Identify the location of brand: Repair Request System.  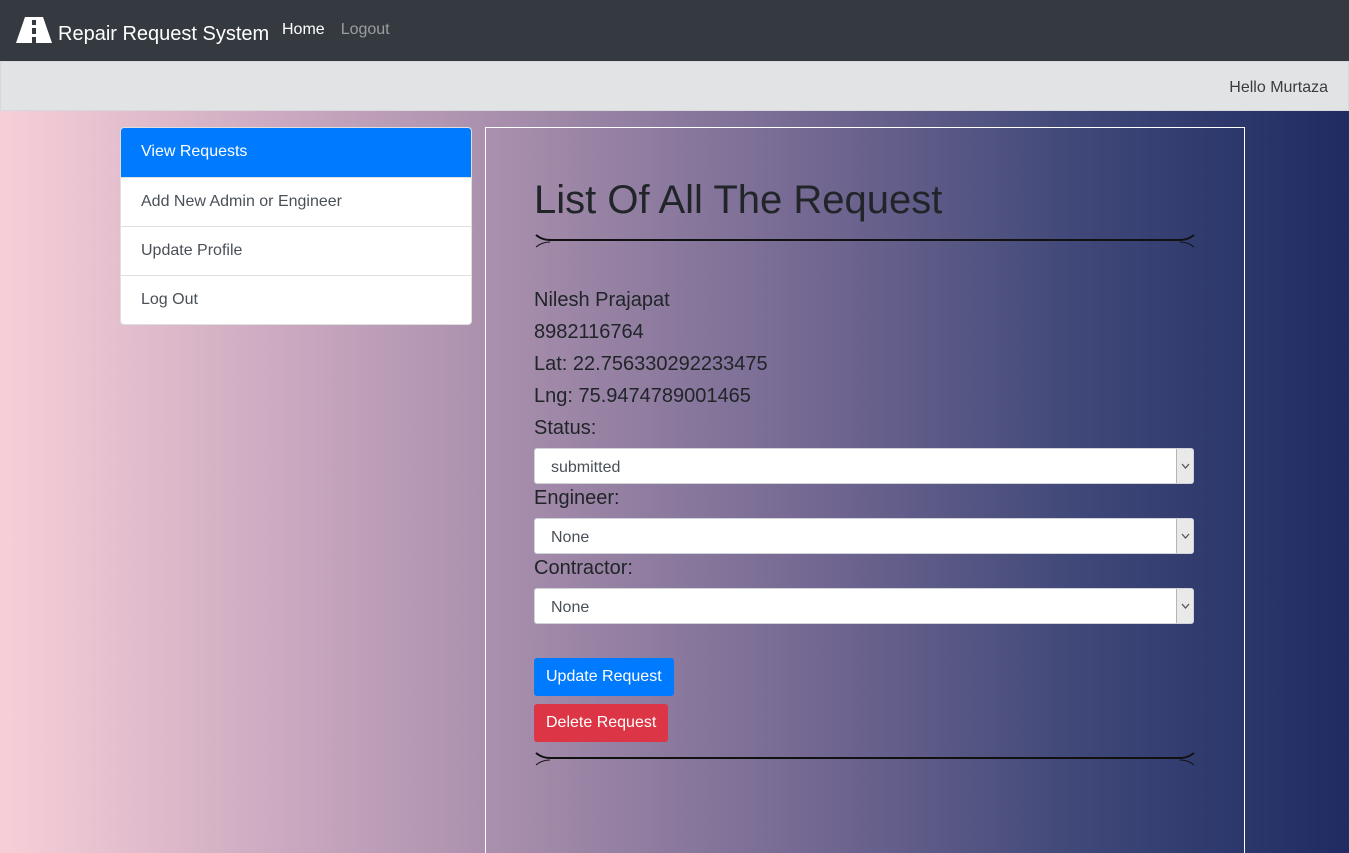
(143, 30).